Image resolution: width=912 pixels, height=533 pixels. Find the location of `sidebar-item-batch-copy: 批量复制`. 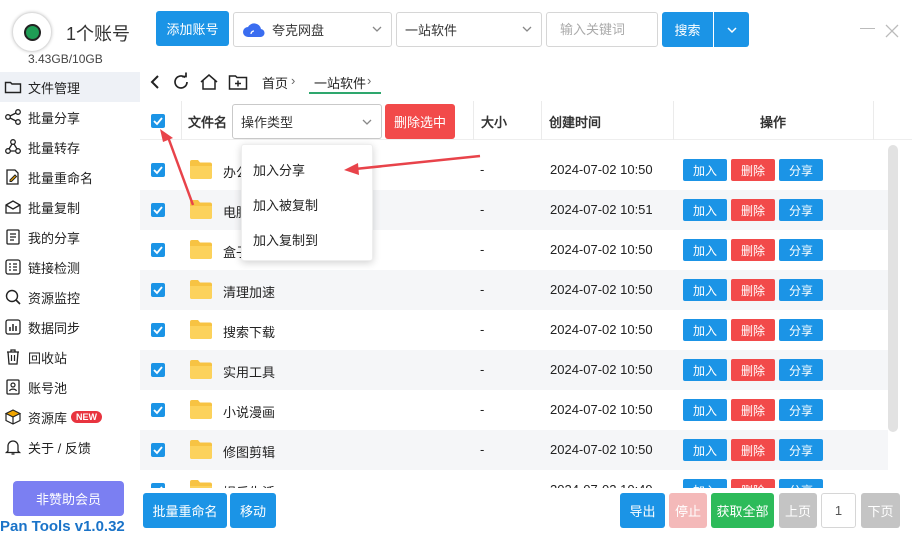

sidebar-item-batch-copy: 批量复制 is located at coordinates (70, 207).